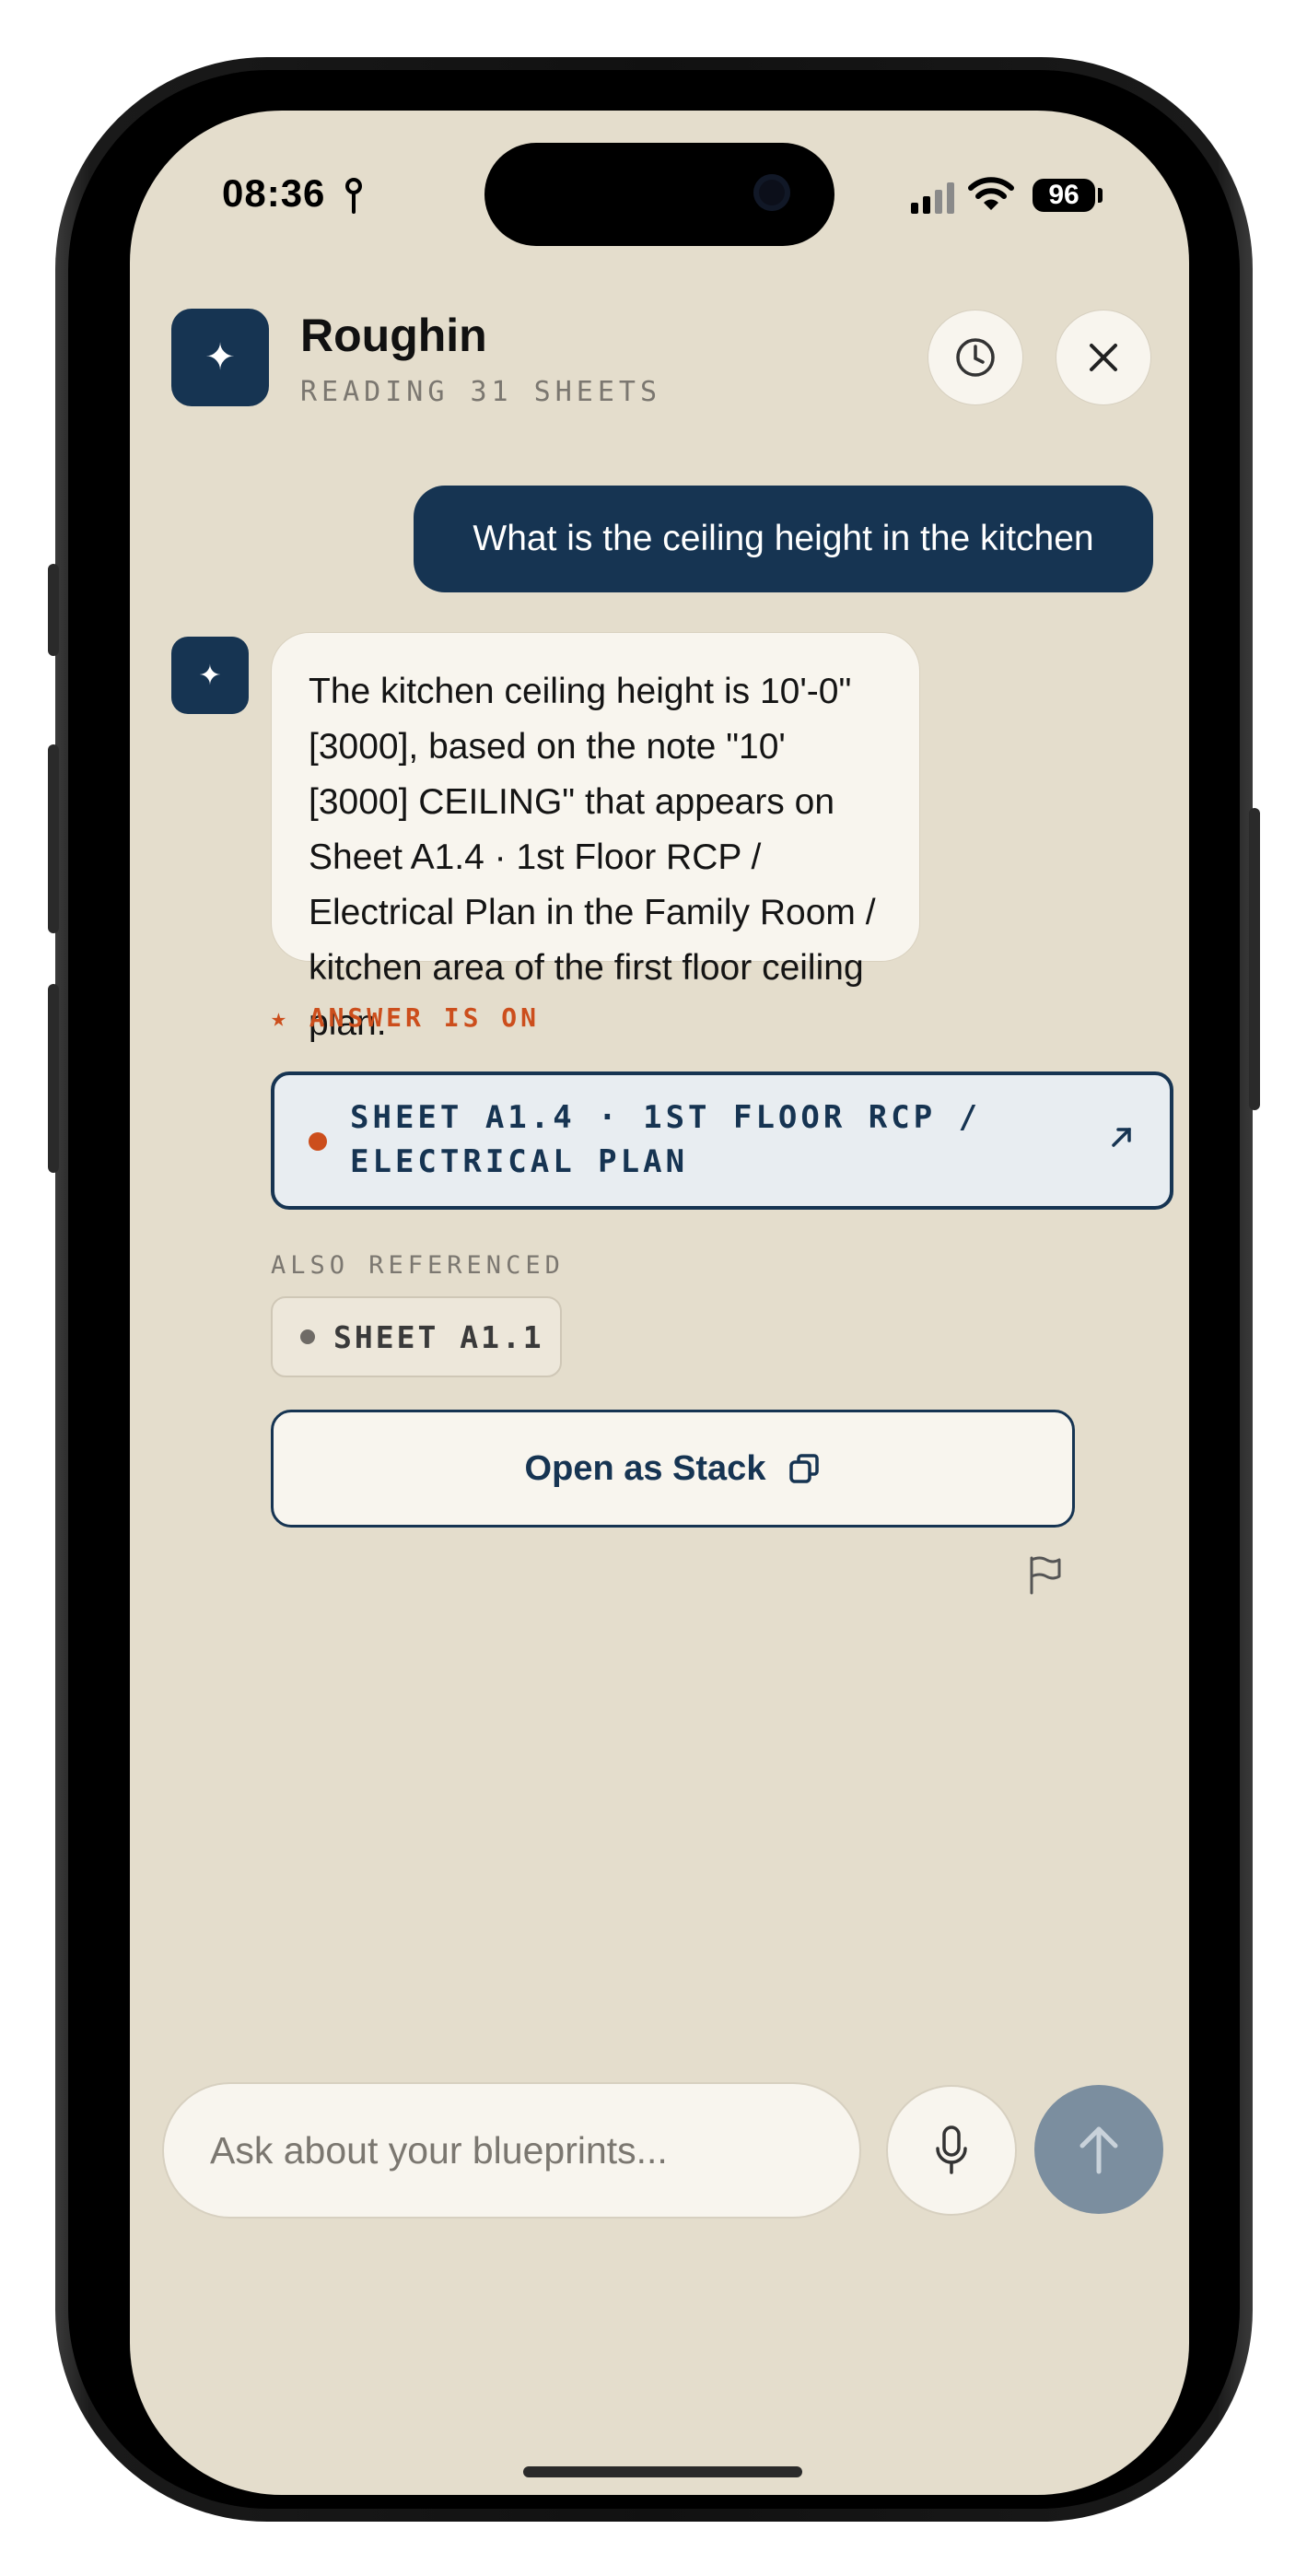 This screenshot has width=1307, height=2576. I want to click on sheet-status-dot, so click(318, 1141).